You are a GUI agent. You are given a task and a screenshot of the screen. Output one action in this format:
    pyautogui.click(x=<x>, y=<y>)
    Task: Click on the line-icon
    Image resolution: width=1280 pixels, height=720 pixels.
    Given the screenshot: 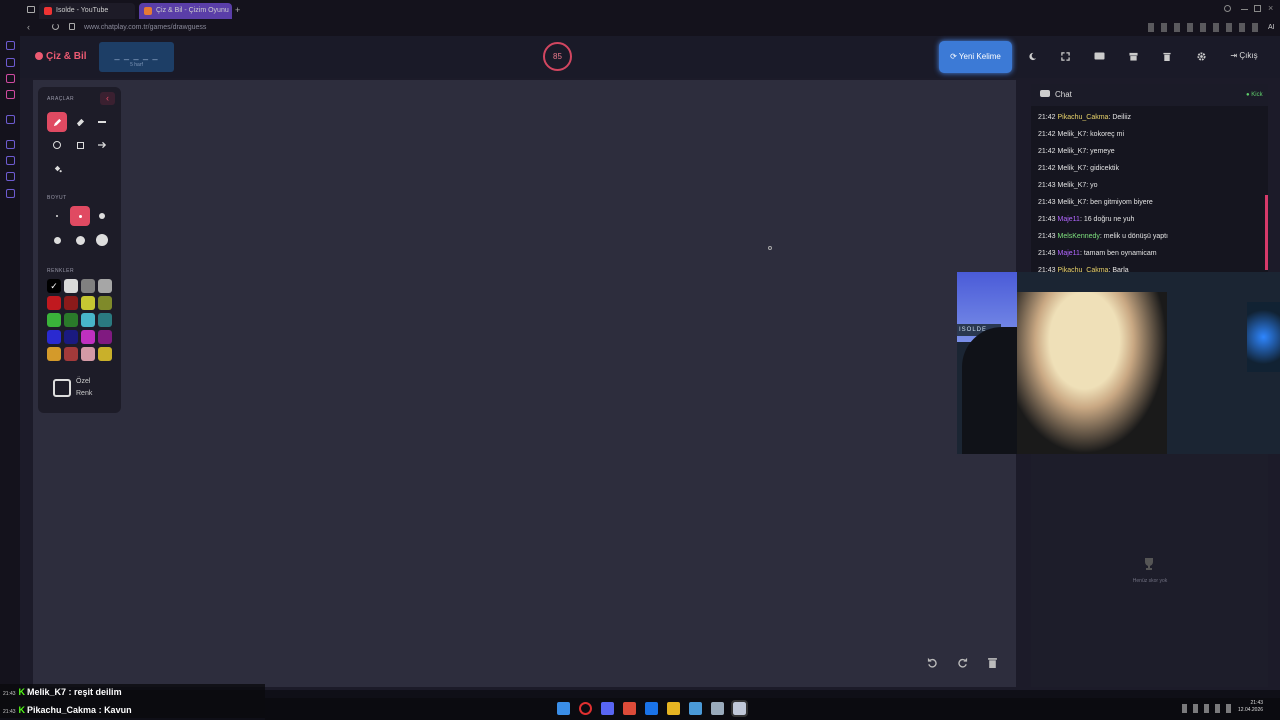 What is the action you would take?
    pyautogui.click(x=102, y=122)
    